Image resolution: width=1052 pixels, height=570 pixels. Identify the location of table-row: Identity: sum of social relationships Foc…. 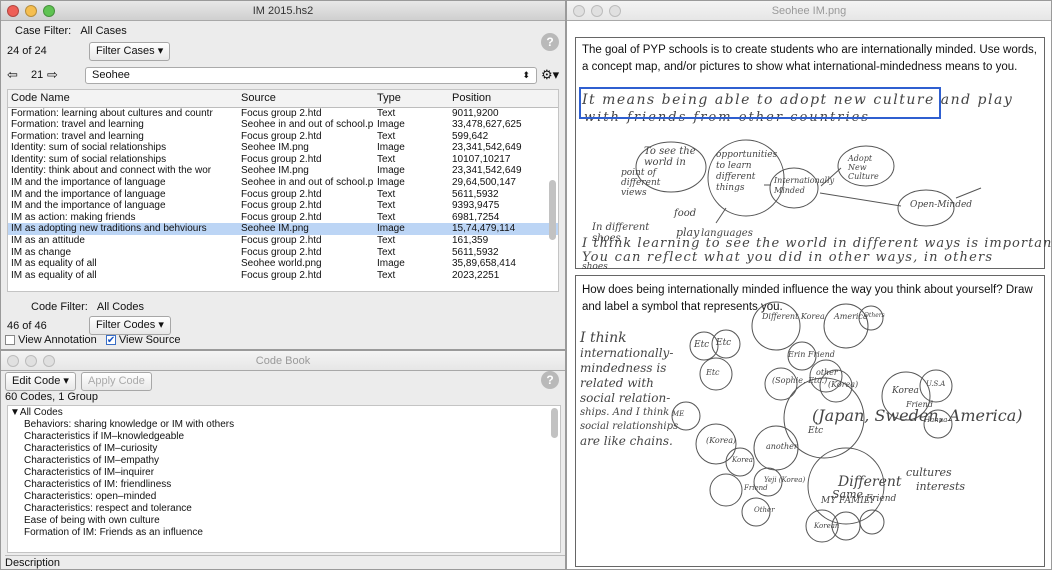
(283, 160).